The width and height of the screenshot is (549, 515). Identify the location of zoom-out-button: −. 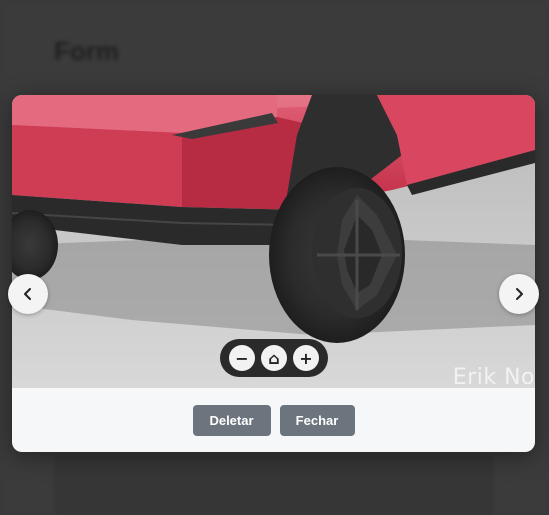
(242, 358).